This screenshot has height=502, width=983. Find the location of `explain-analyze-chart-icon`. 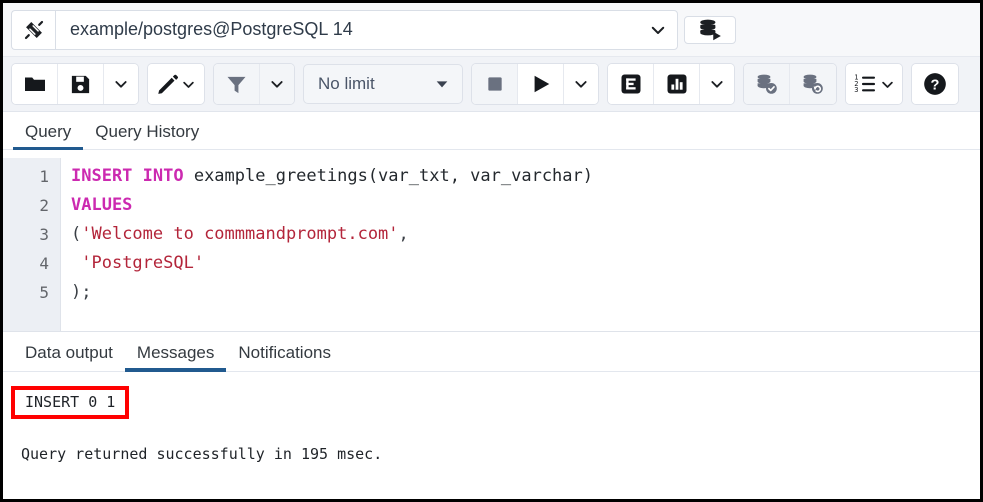

explain-analyze-chart-icon is located at coordinates (677, 84).